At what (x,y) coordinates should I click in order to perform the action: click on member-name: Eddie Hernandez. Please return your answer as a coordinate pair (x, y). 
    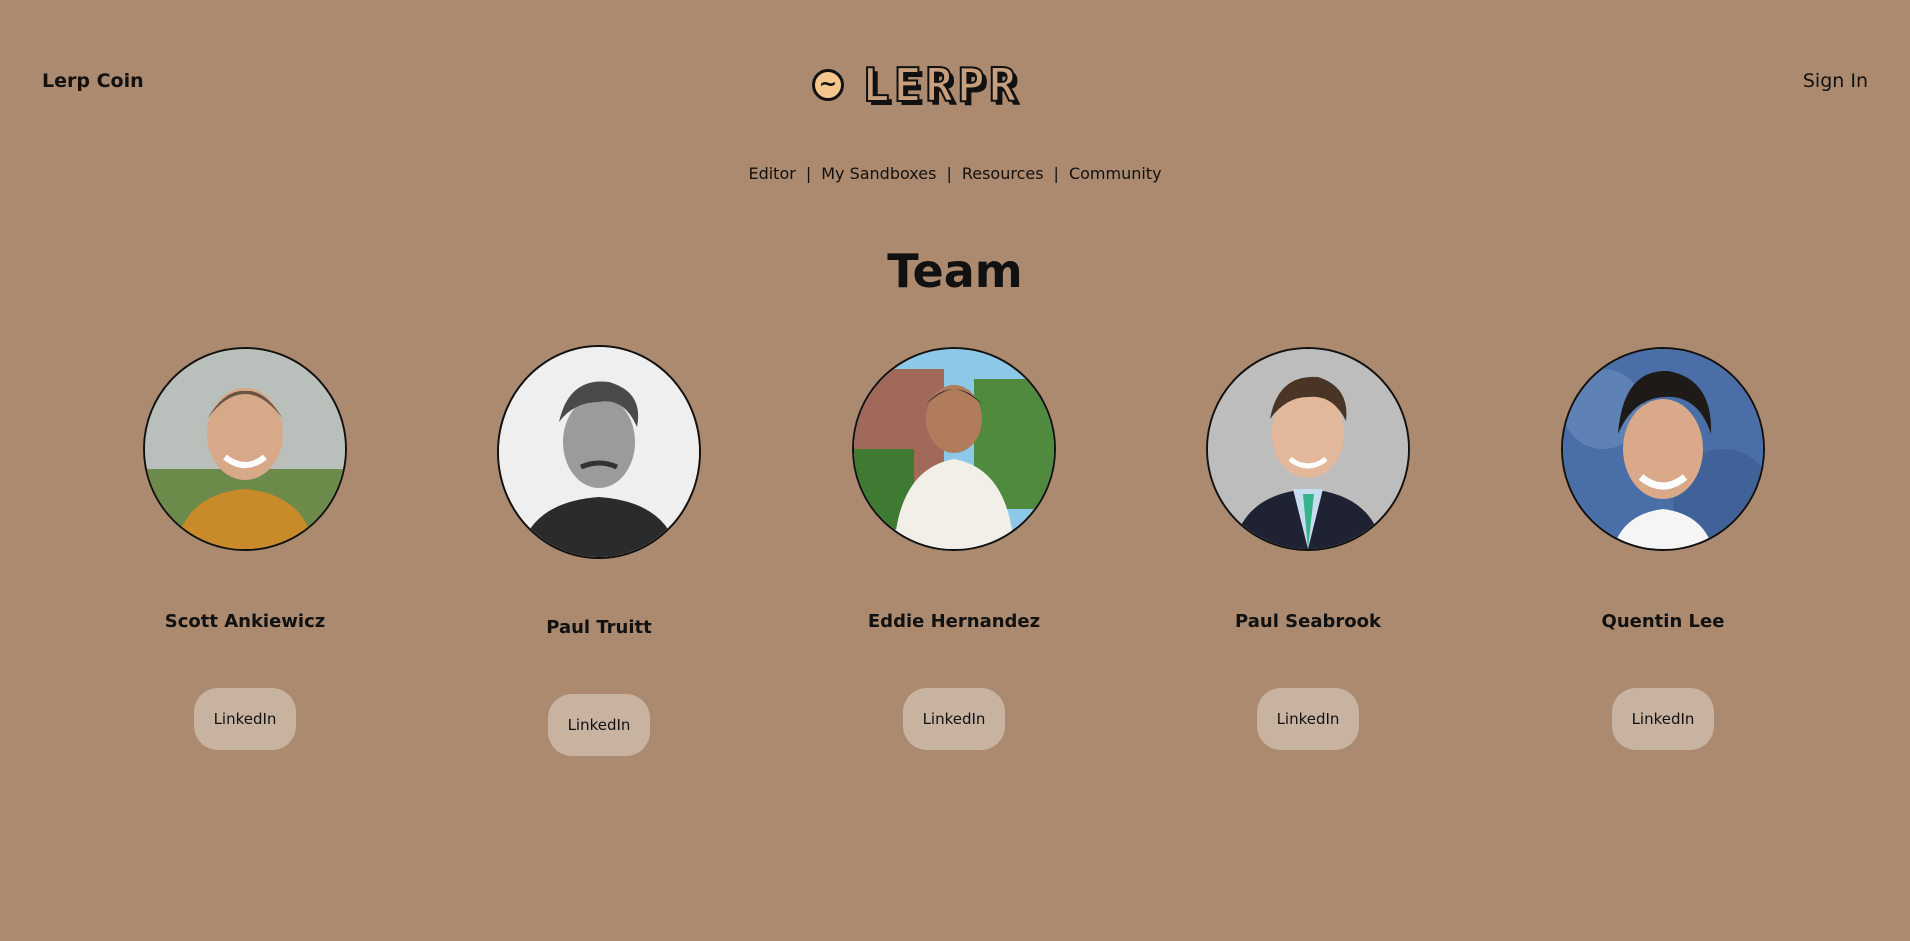
    Looking at the image, I should click on (954, 621).